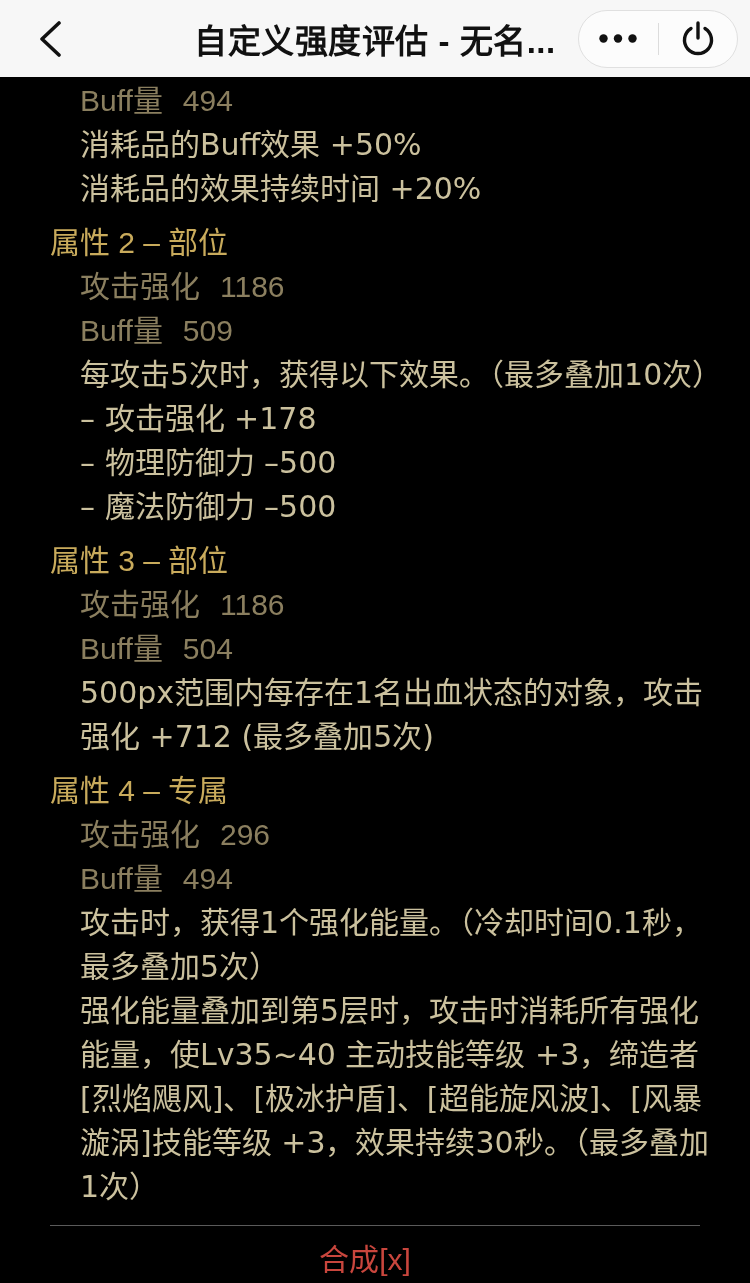 The image size is (750, 1283). What do you see at coordinates (401, 375) in the screenshot?
I see `effect-text: 每攻击5次时，获得以下效果。（最多叠加10次）` at bounding box center [401, 375].